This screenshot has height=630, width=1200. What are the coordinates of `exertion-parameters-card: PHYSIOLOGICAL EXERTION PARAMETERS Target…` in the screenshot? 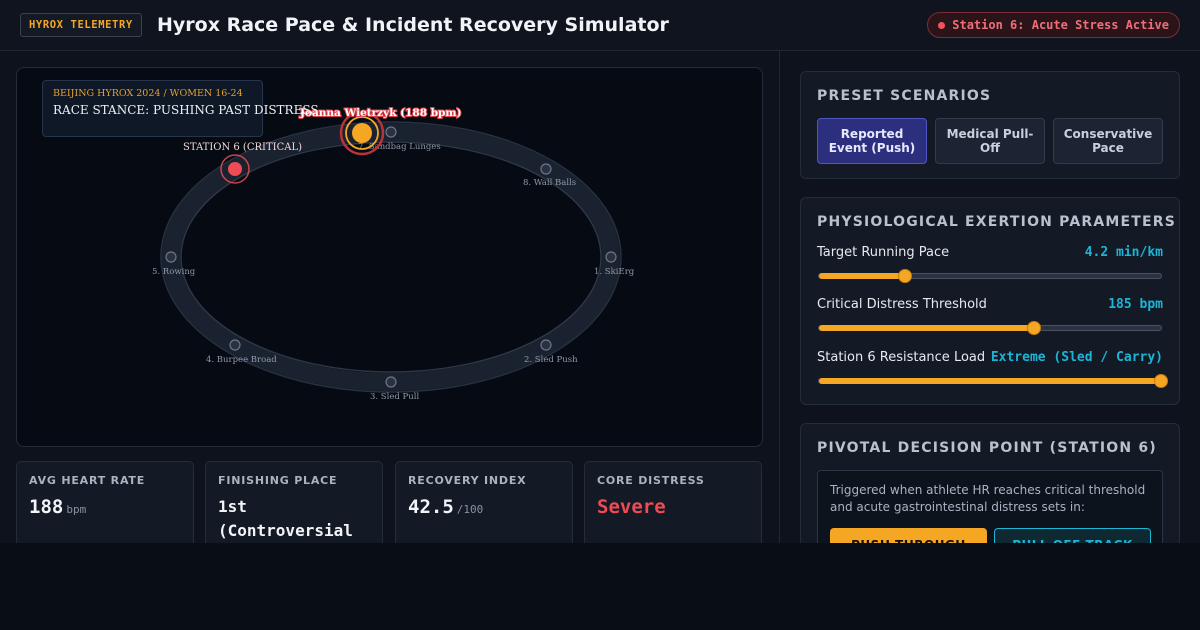 It's located at (990, 301).